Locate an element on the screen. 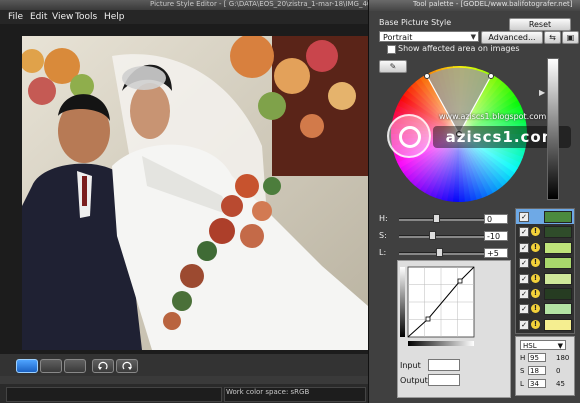 This screenshot has height=403, width=580. slider-label-l: L: is located at coordinates (383, 252).